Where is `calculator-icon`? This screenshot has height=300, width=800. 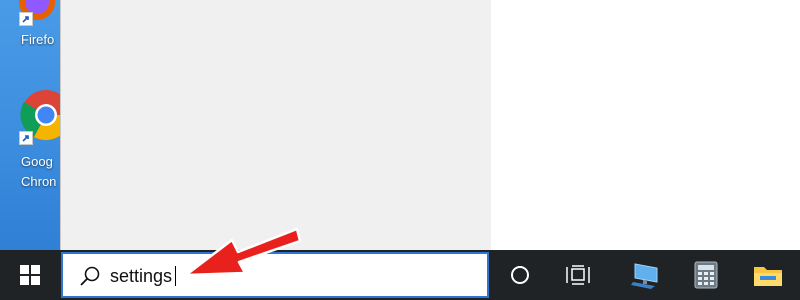
calculator-icon is located at coordinates (706, 275).